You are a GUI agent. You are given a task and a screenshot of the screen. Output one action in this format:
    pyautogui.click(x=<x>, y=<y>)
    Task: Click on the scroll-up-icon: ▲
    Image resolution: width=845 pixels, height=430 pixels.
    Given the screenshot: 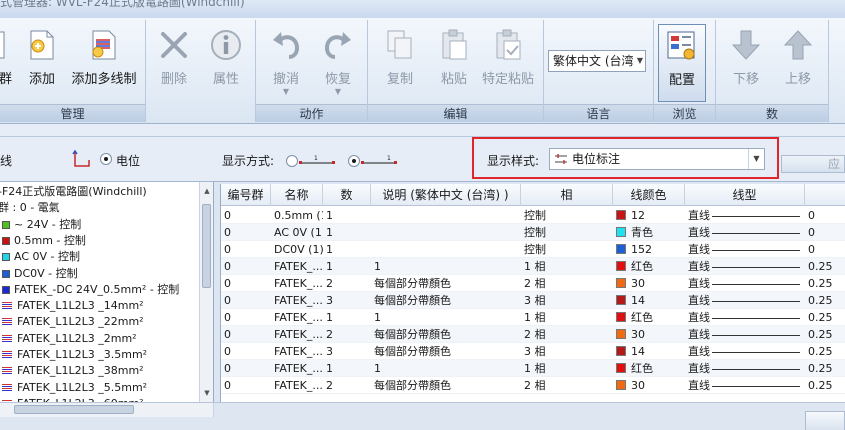 What is the action you would take?
    pyautogui.click(x=206, y=191)
    